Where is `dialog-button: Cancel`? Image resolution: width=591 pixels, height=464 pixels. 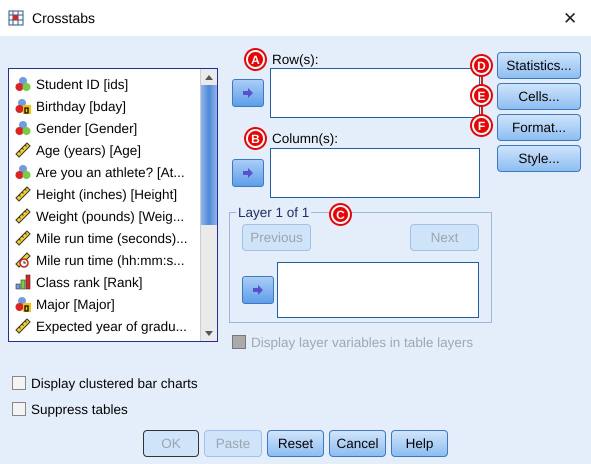
dialog-button: Cancel is located at coordinates (357, 443).